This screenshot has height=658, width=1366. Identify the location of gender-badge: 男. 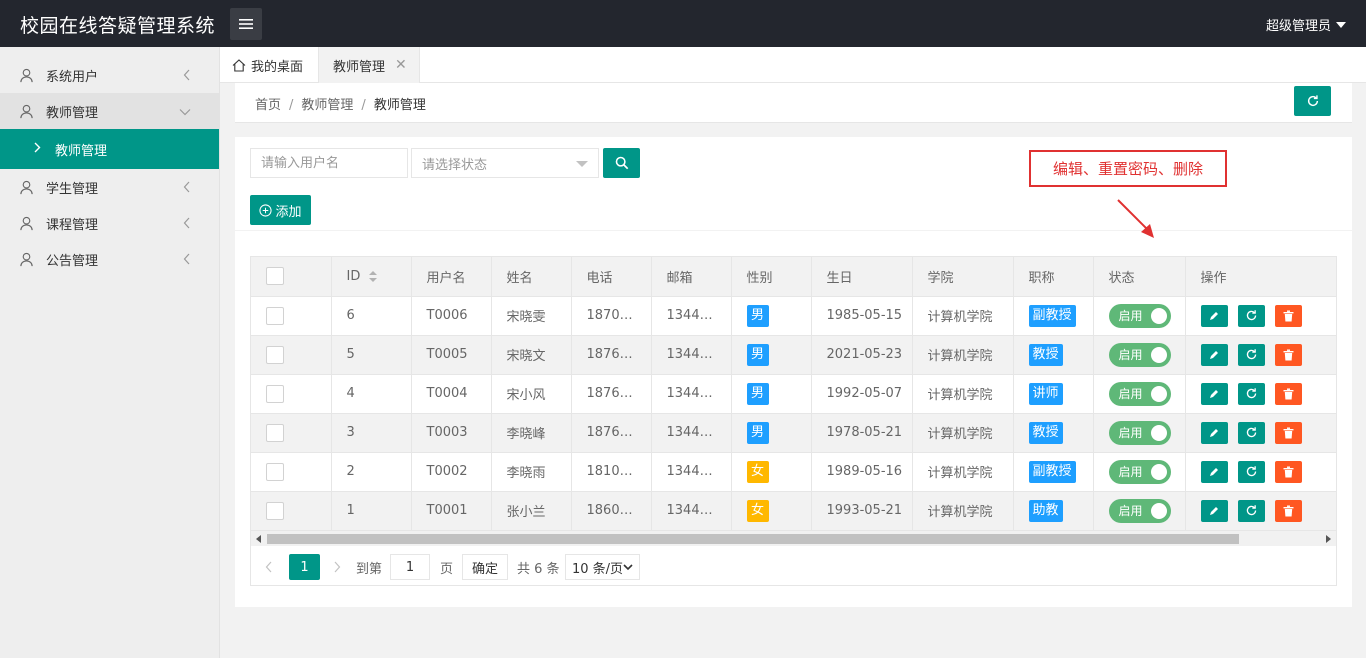
(757, 432).